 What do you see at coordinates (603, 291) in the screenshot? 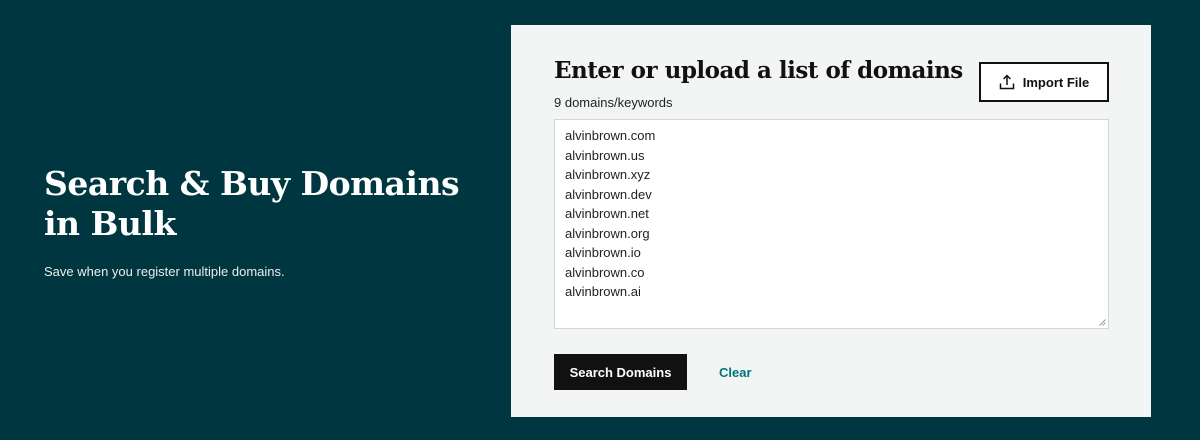
I see `domain-entry: alvinbrown.ai` at bounding box center [603, 291].